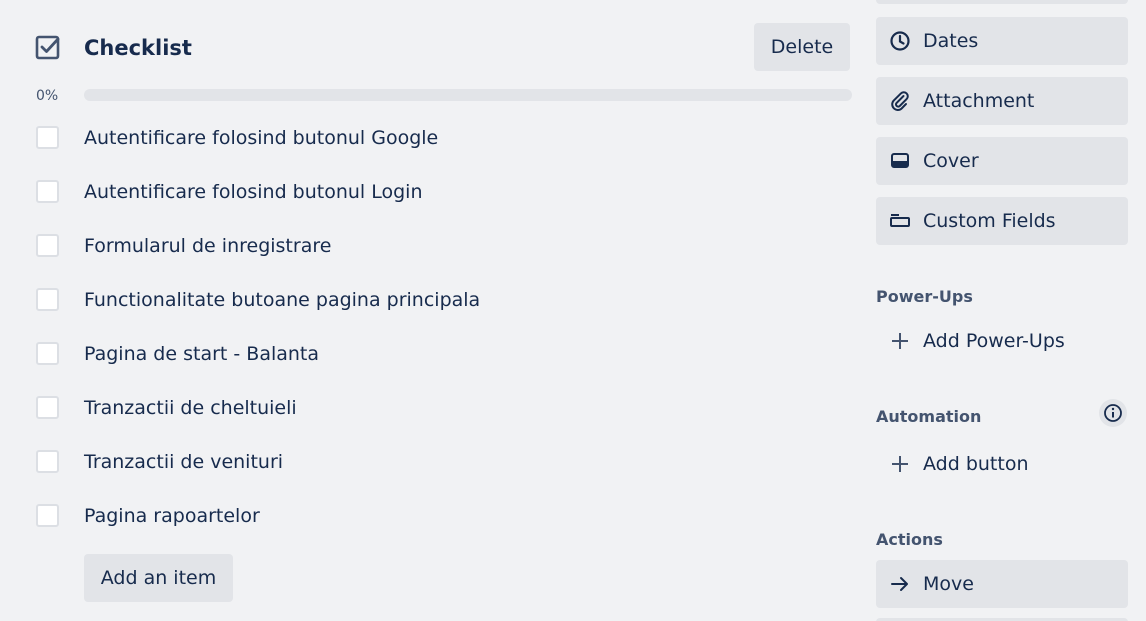  What do you see at coordinates (48, 48) in the screenshot?
I see `checklist-icon` at bounding box center [48, 48].